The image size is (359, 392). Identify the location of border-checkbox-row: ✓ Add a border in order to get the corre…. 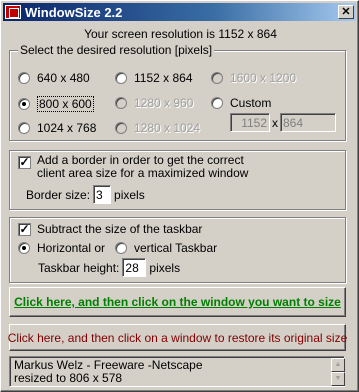
(133, 167).